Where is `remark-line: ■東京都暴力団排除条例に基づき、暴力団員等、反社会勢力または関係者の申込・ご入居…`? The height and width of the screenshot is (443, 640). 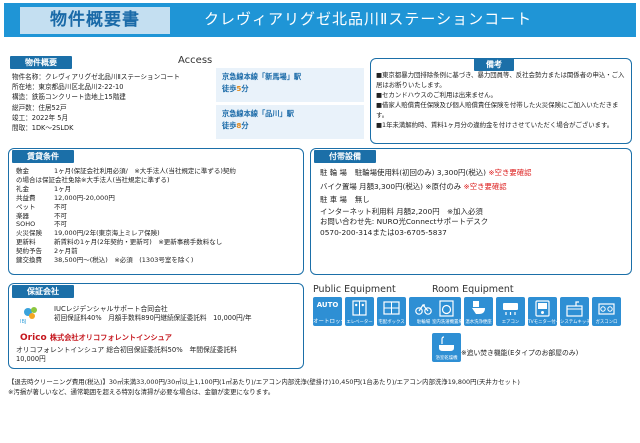
remark-line: ■東京都暴力団排除条例に基づき、暴力団員等、反社会勢力または関係者の申込・ご入居… is located at coordinates (500, 80).